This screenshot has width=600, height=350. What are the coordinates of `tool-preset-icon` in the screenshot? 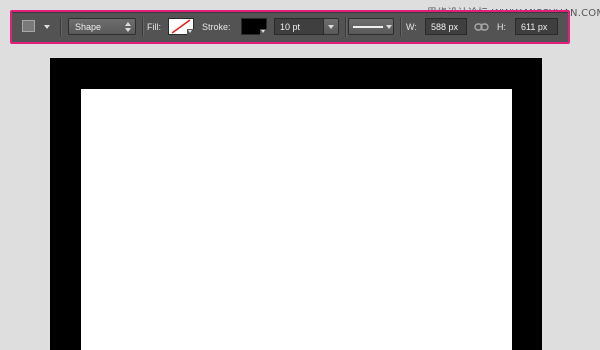 It's located at (28, 26).